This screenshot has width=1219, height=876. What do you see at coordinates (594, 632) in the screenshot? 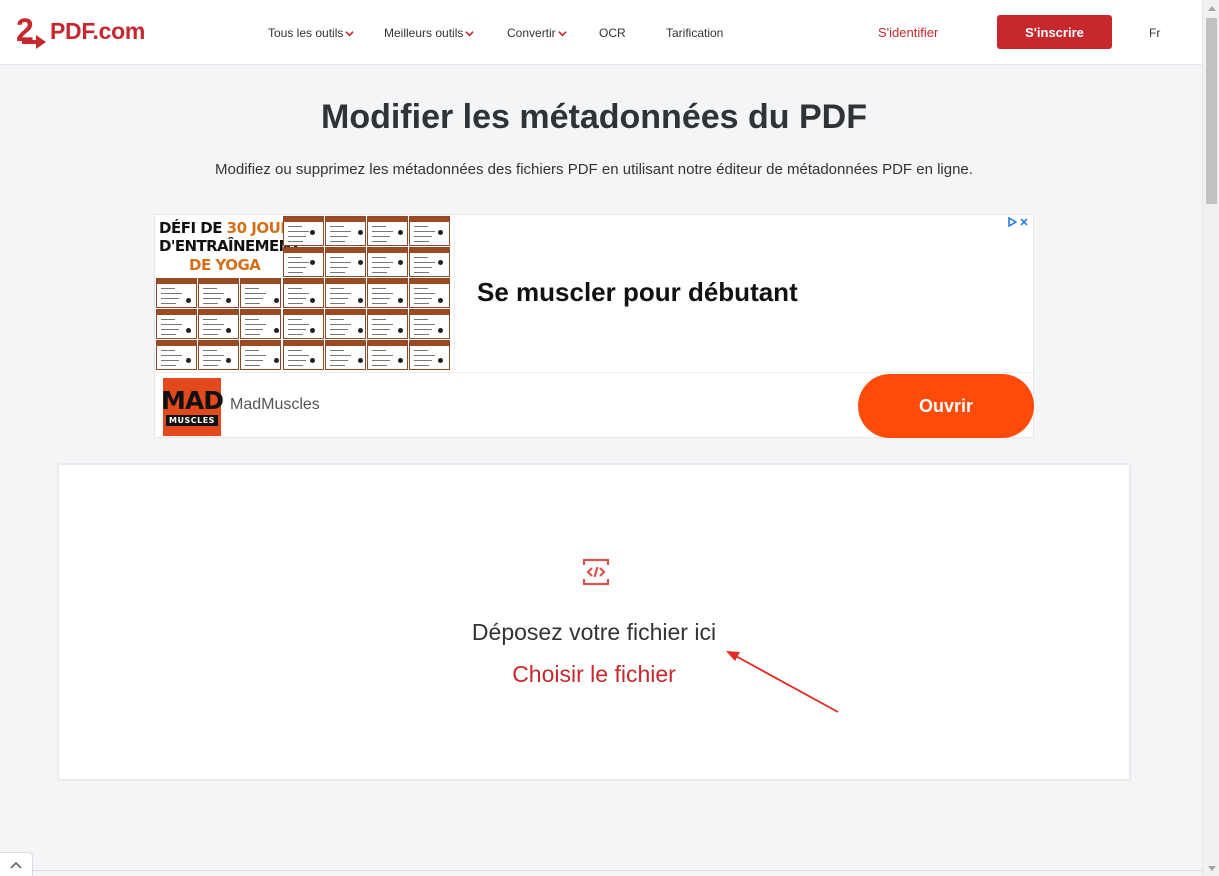
I see `dropzone-text: Déposez votre fichier ici` at bounding box center [594, 632].